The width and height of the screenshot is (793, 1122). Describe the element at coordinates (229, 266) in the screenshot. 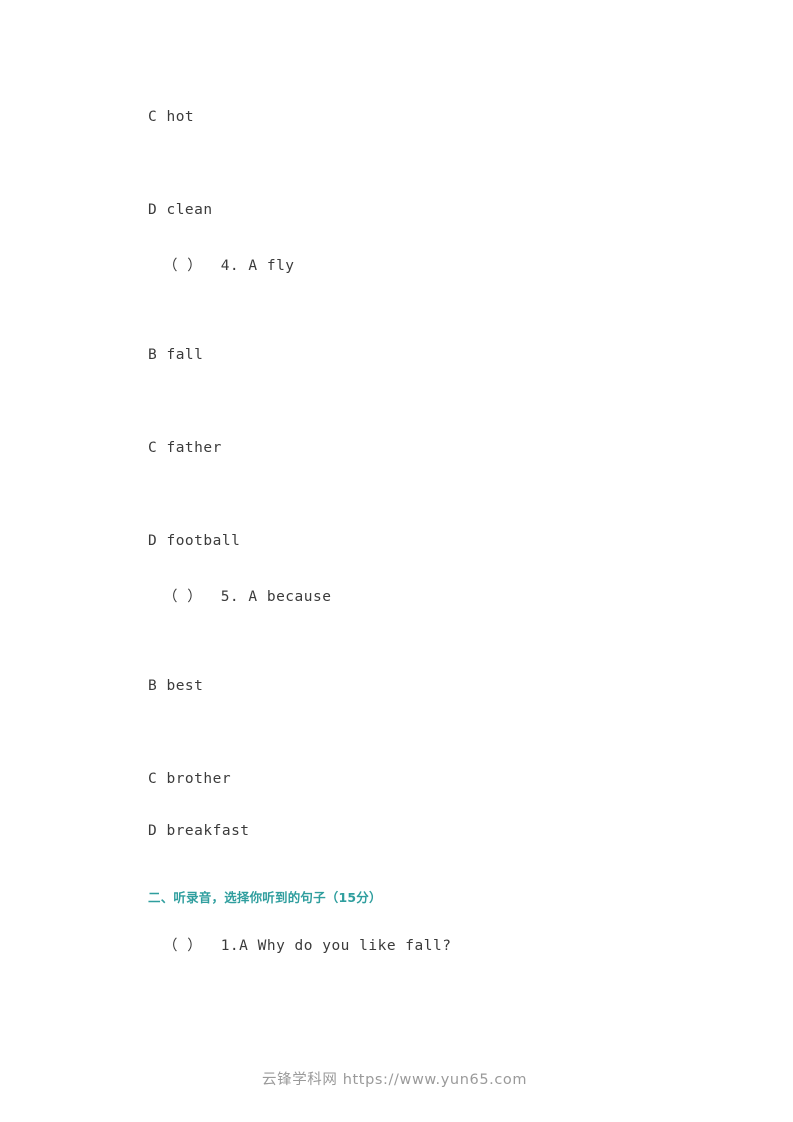

I see `question-item-line: （ ） 4. A fly` at that location.